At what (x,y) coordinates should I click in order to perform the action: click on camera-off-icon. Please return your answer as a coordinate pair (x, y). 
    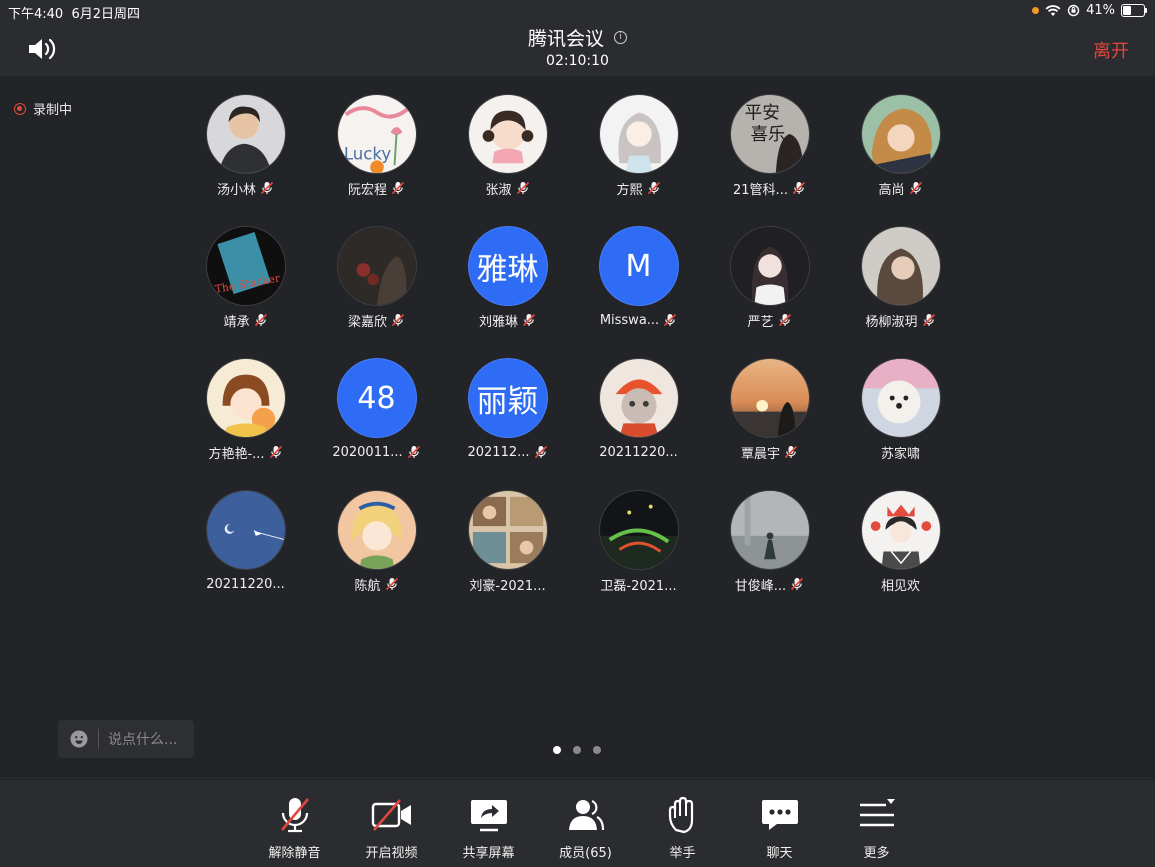
    Looking at the image, I should click on (392, 815).